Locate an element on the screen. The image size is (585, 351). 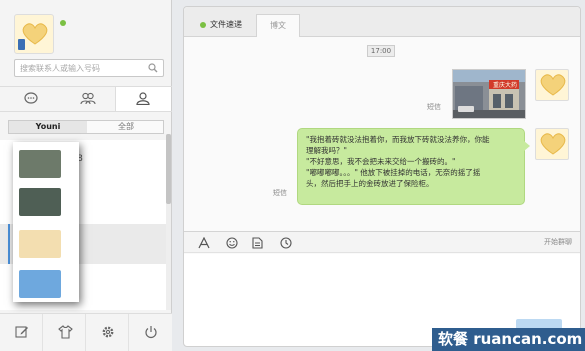
chat-icon is located at coordinates (31, 98).